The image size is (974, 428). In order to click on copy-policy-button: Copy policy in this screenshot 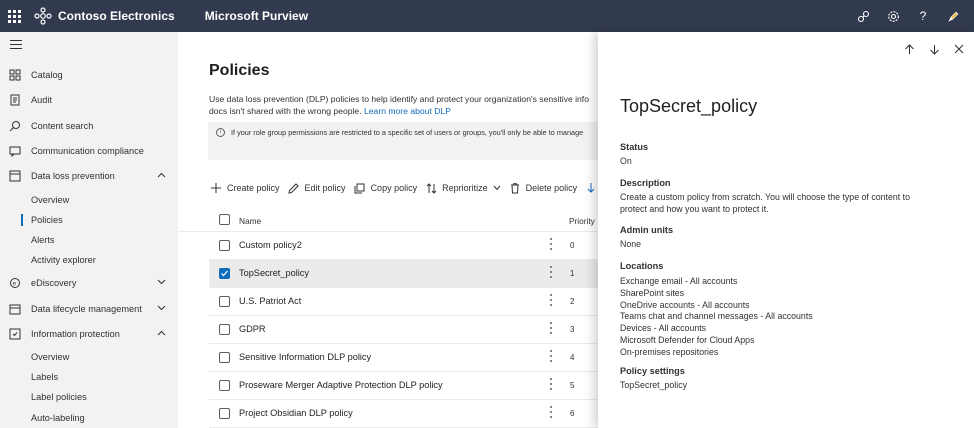, I will do `click(386, 188)`.